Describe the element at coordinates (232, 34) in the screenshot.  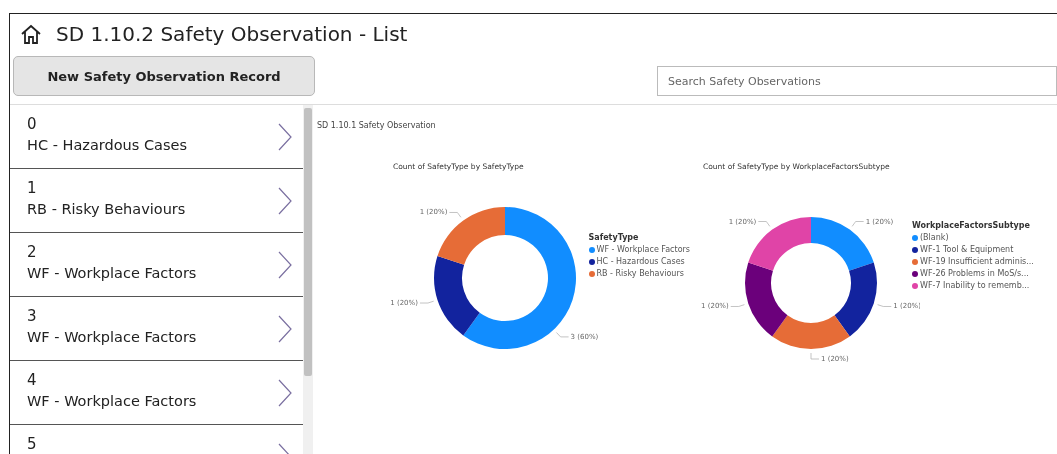
I see `page-title: SD 1.10.2 Safety Observation - List` at that location.